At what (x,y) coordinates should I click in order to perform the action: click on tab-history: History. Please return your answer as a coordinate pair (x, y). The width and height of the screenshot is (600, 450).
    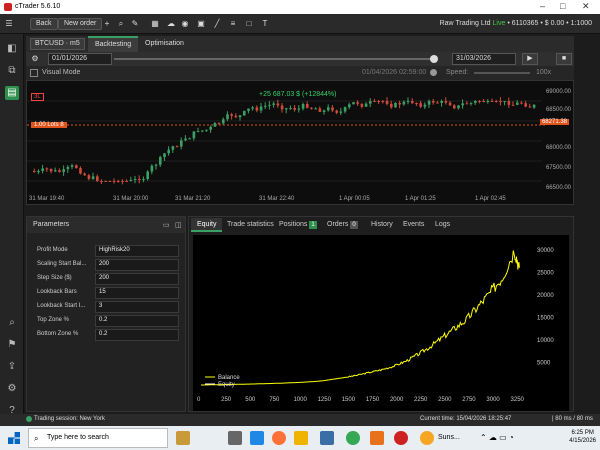
    Looking at the image, I should click on (382, 225).